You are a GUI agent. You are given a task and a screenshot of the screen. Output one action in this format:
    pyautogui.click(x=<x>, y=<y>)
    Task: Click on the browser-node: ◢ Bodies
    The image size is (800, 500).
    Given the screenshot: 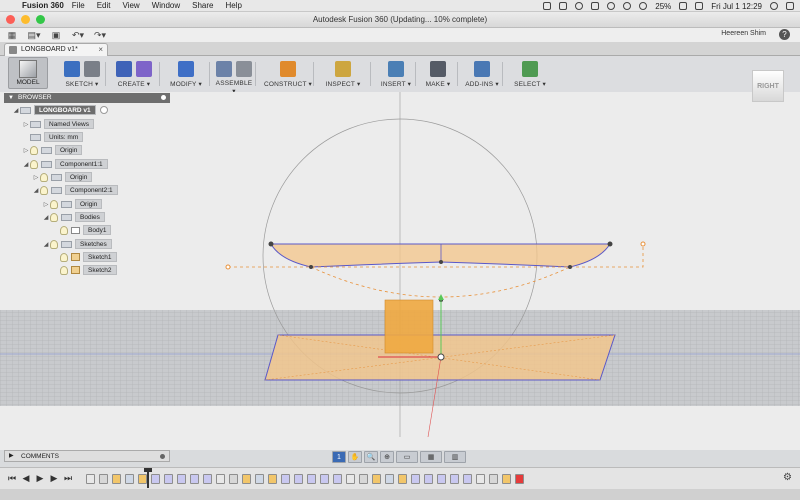 What is the action you would take?
    pyautogui.click(x=73, y=217)
    